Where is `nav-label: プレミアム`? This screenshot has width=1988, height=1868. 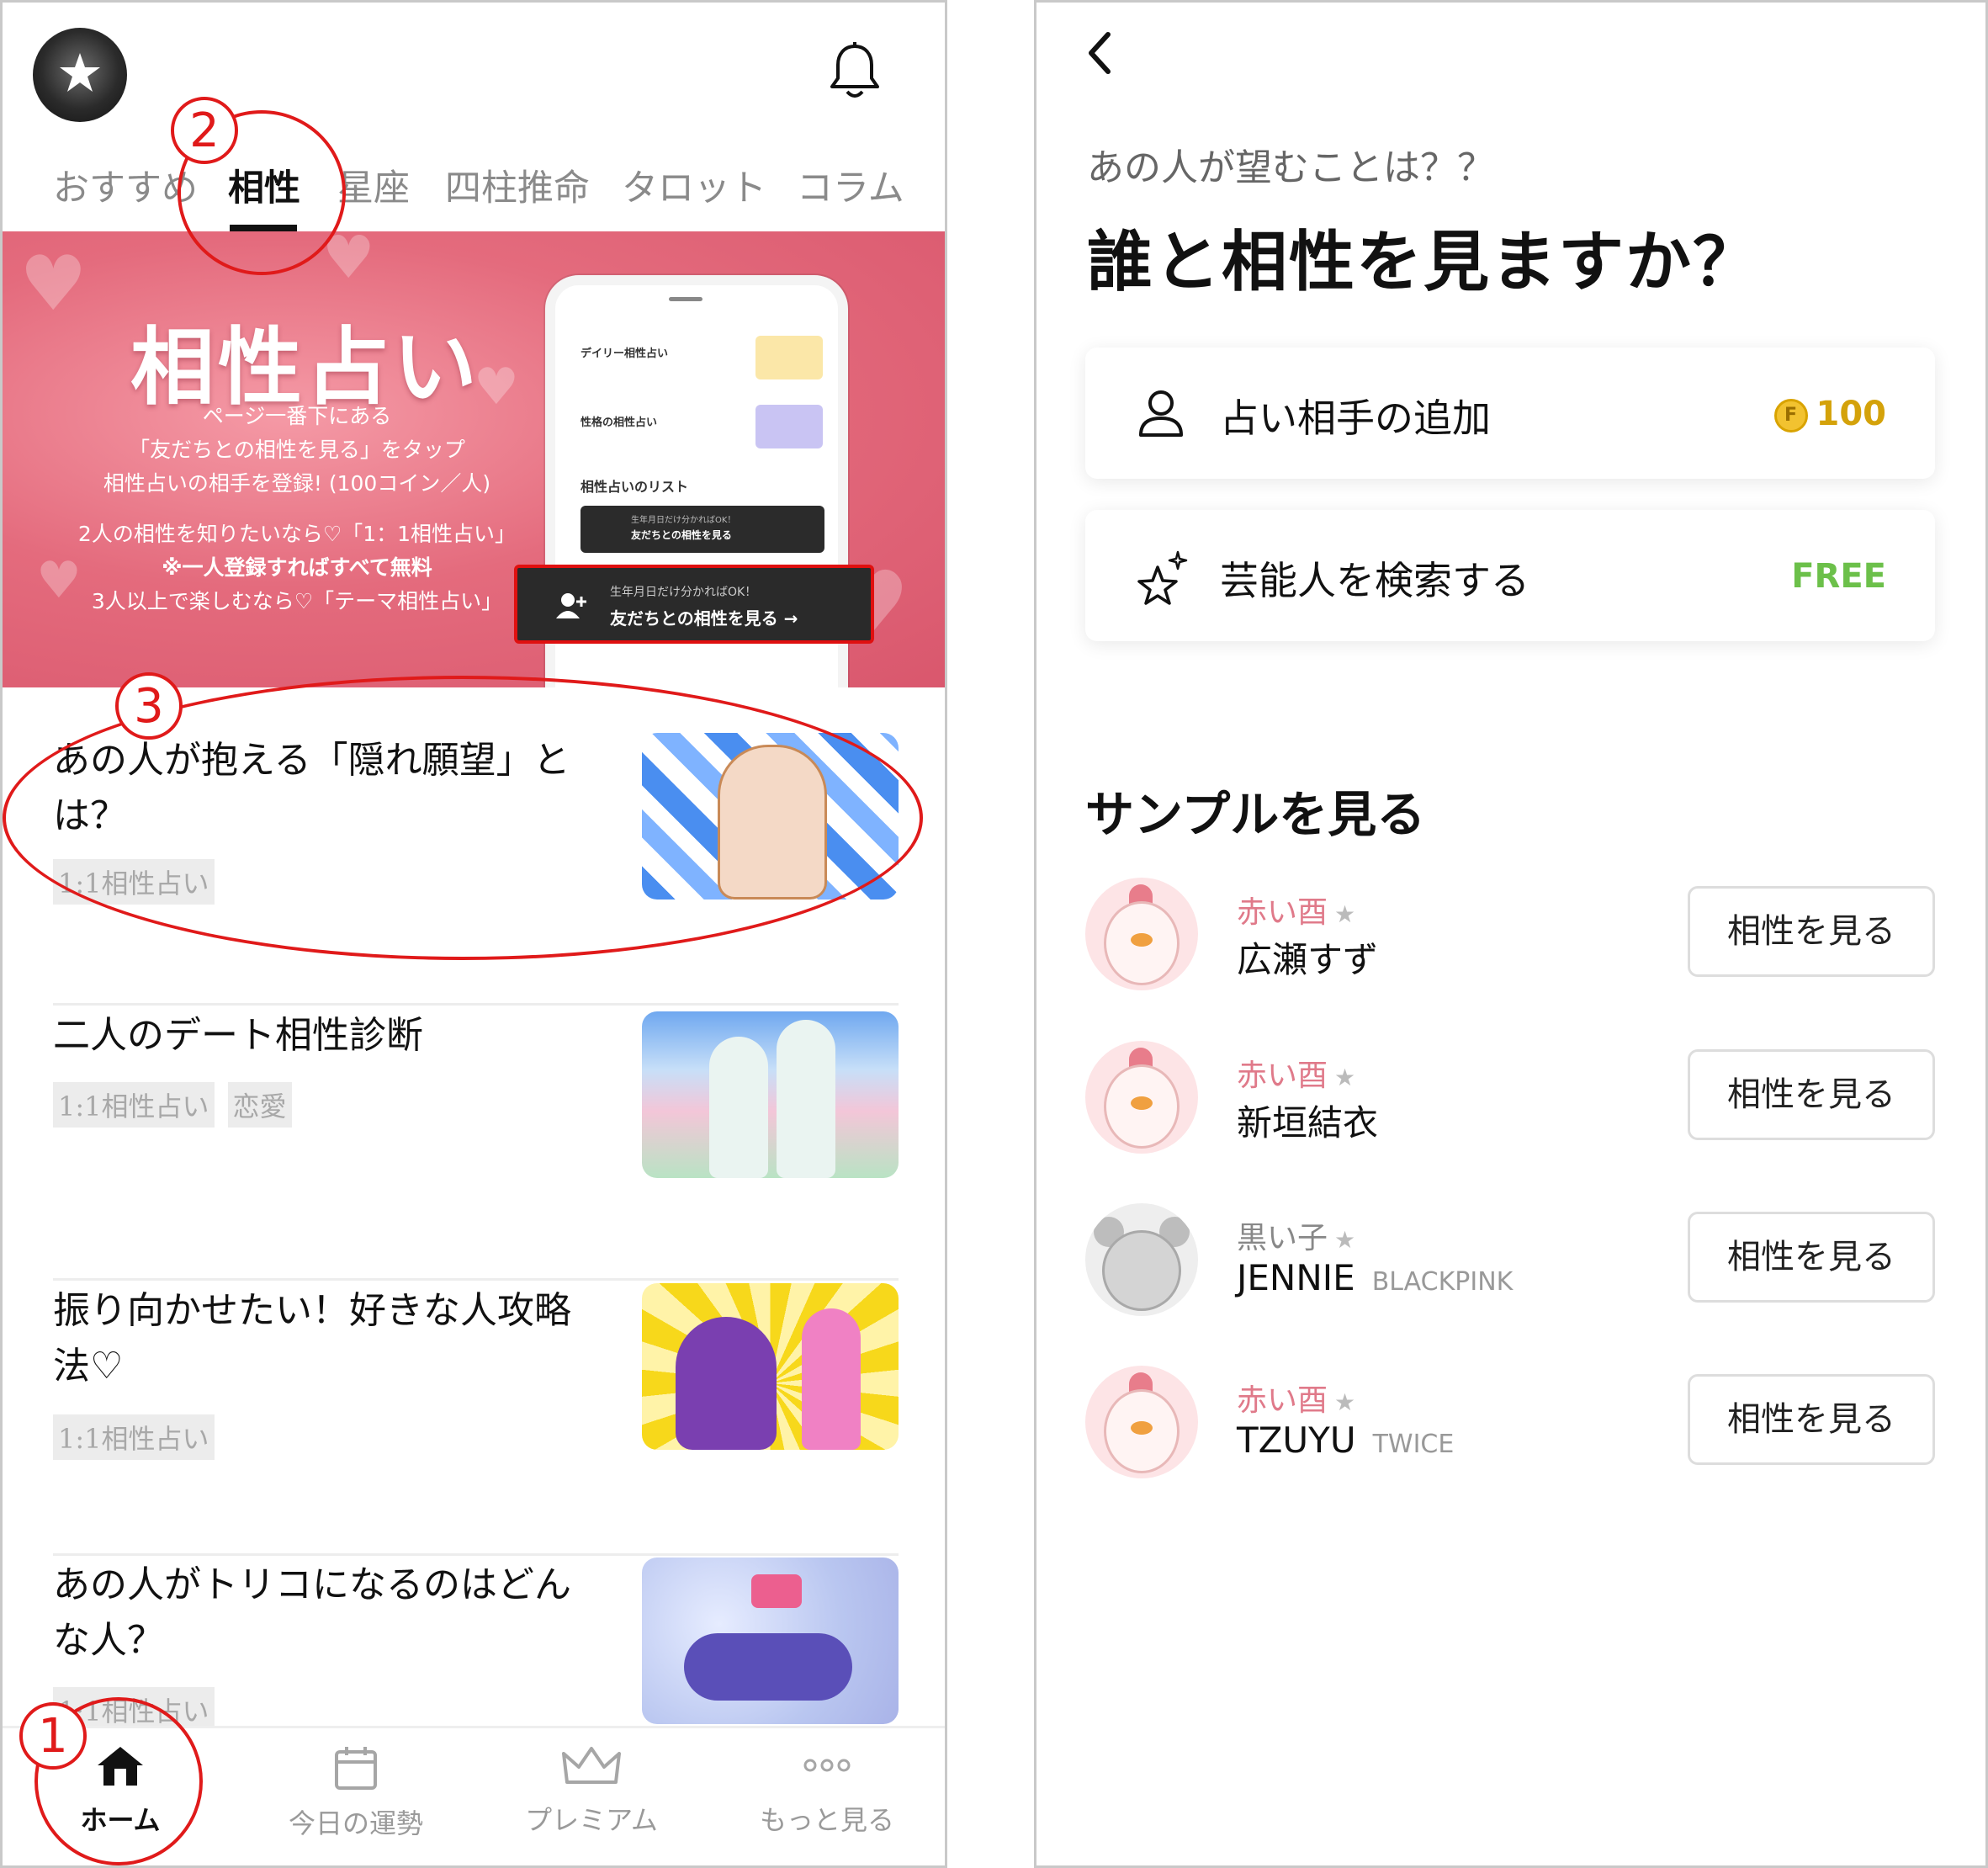 nav-label: プレミアム is located at coordinates (591, 1820).